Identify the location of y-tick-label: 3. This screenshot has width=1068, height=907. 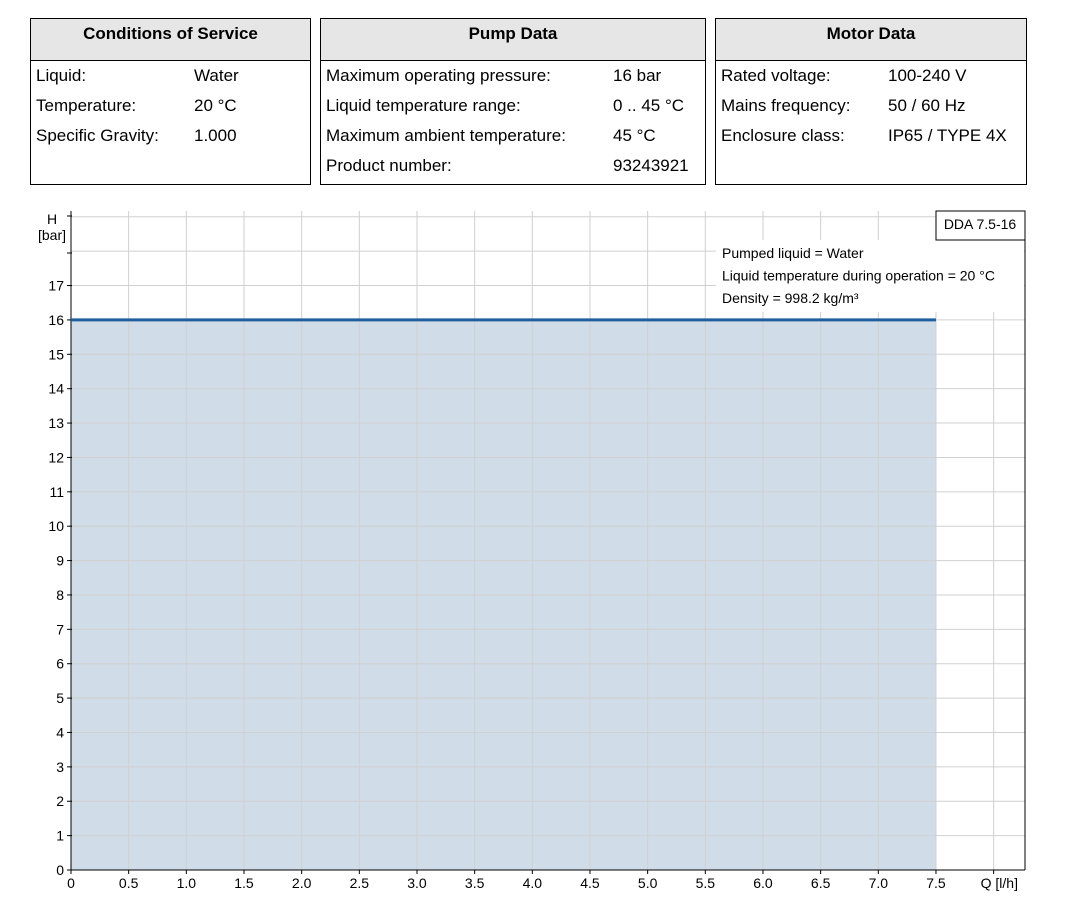
(60, 767).